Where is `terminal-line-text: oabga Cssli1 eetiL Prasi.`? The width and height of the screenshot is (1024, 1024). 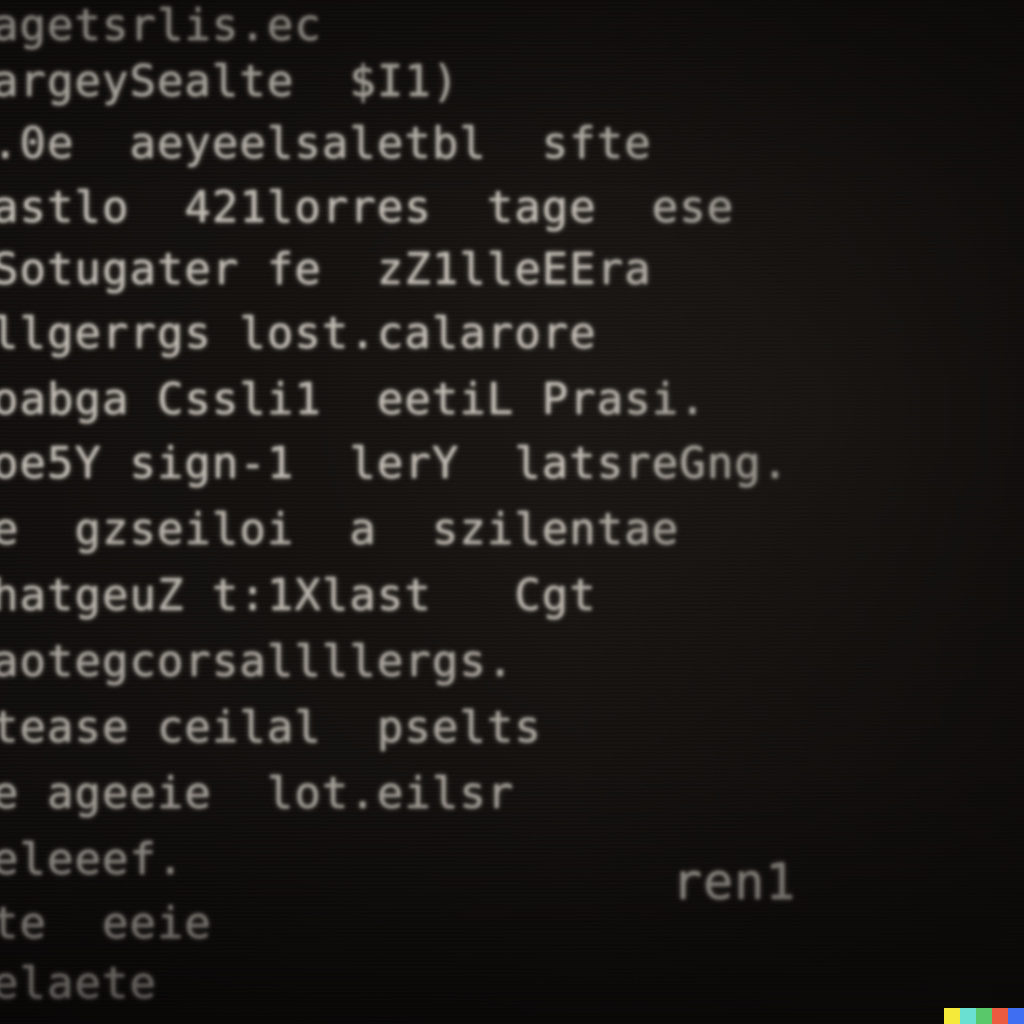
terminal-line-text: oabga Cssli1 eetiL Prasi. is located at coordinates (353, 399).